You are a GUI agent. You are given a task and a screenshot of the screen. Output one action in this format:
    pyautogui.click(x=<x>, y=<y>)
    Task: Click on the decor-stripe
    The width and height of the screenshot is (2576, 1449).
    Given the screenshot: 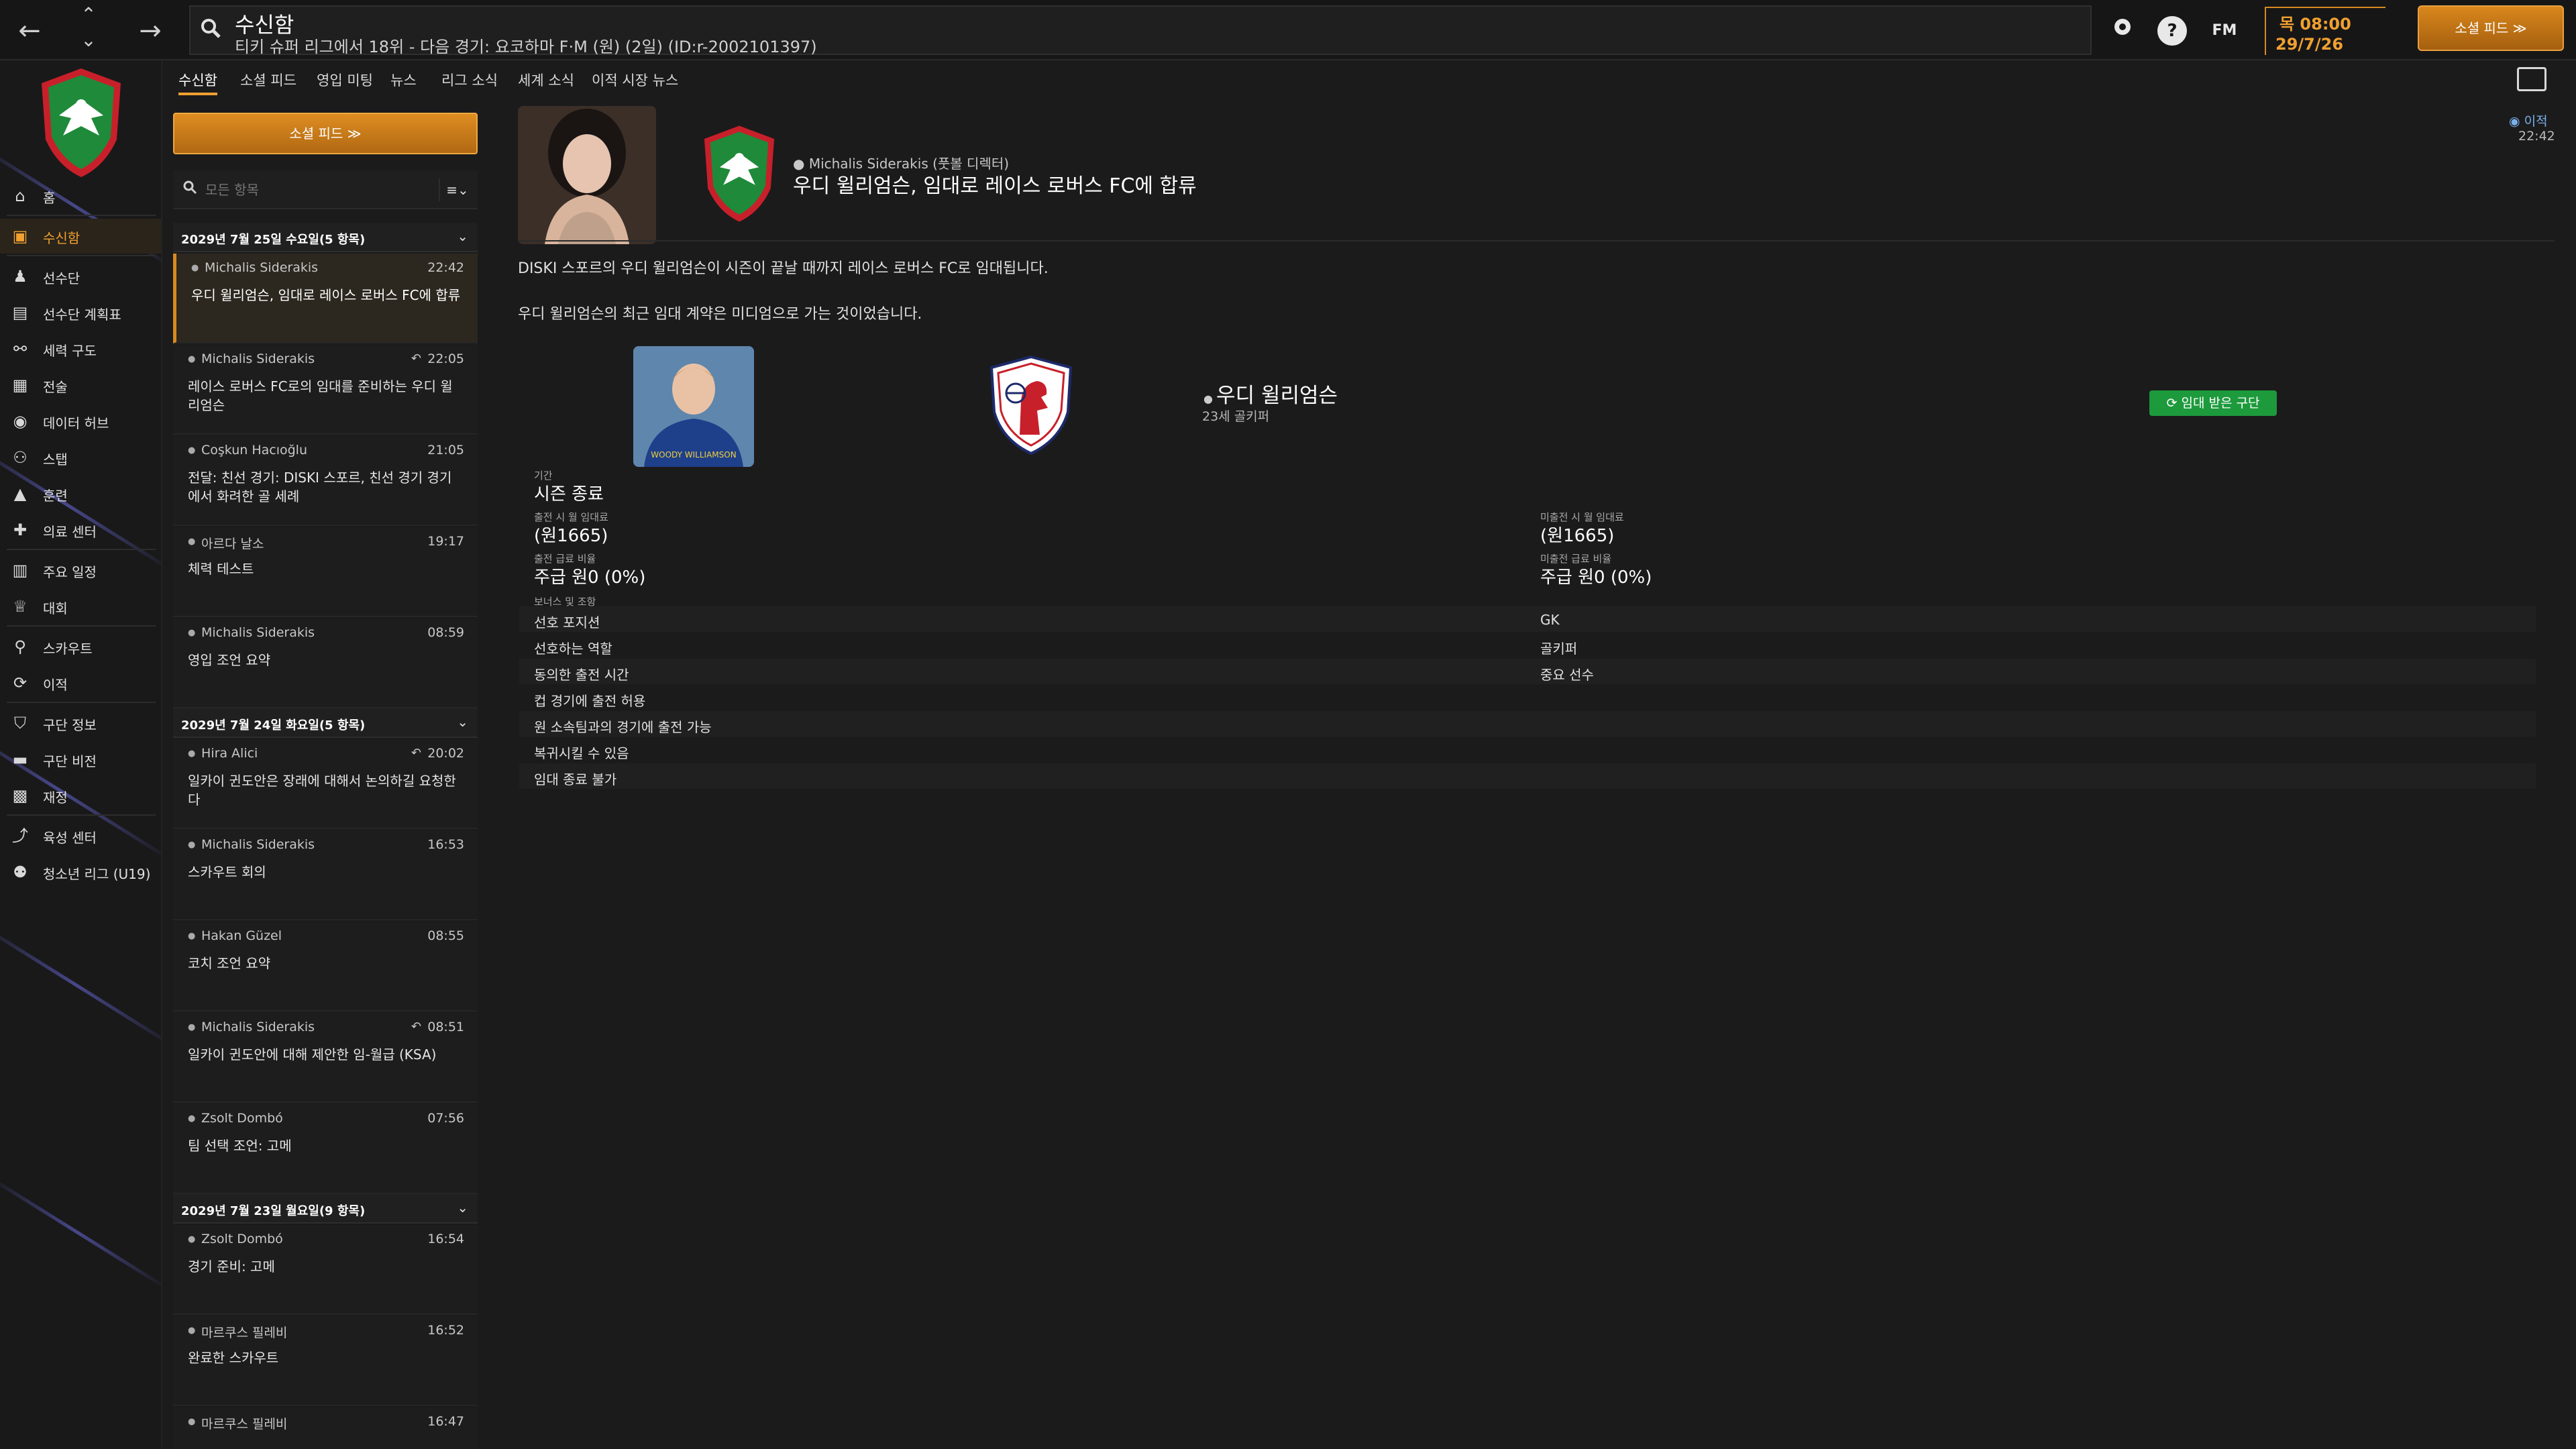 What is the action you would take?
    pyautogui.click(x=80, y=985)
    